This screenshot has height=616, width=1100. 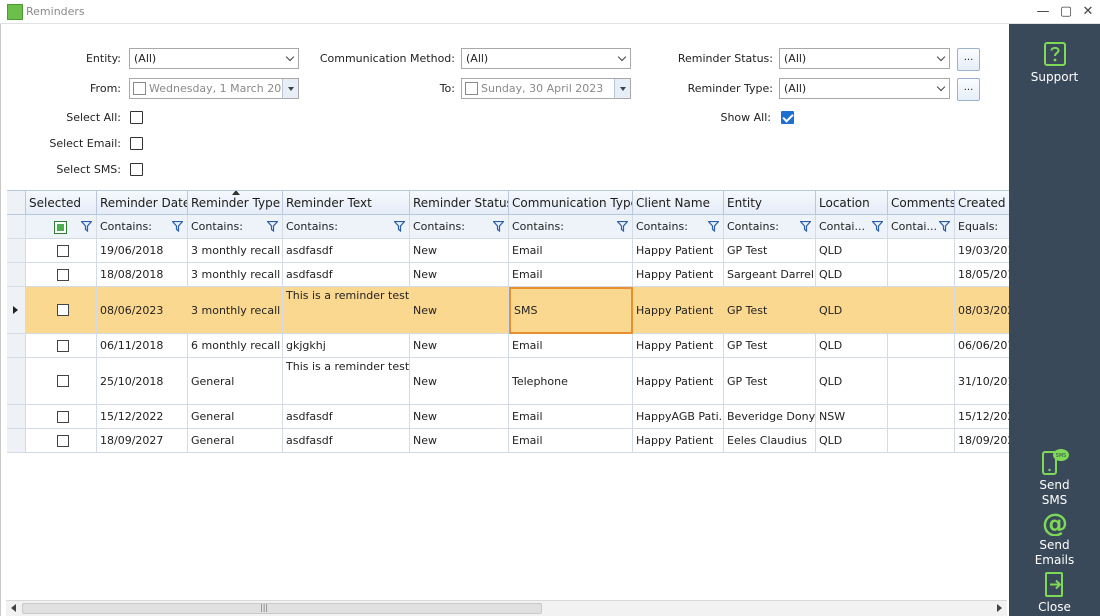 I want to click on select-all-grid-checkbox, so click(x=60, y=227).